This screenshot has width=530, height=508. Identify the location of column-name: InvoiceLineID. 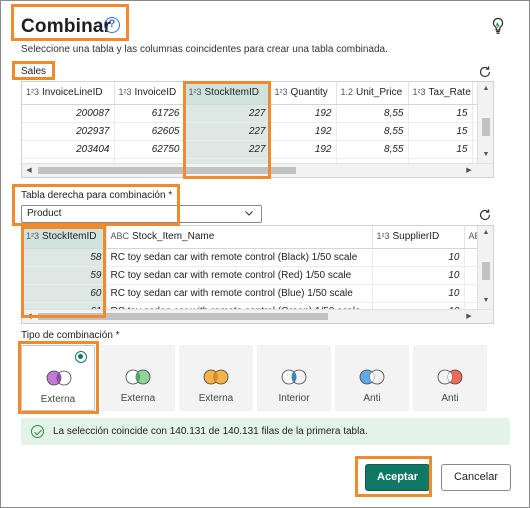
(72, 93).